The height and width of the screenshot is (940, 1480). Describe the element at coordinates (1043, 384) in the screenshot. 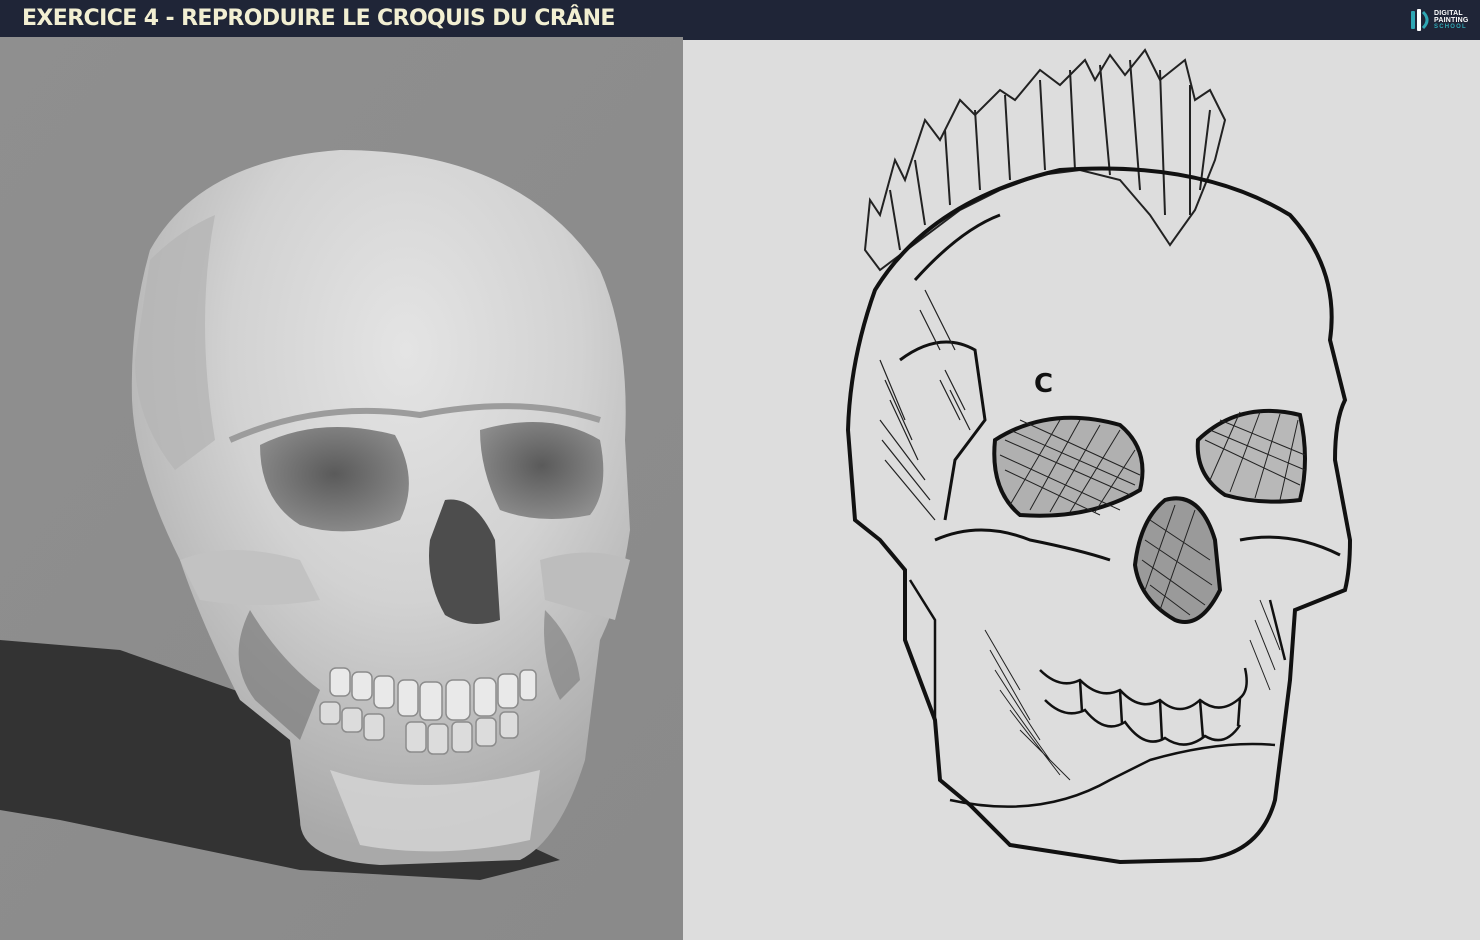

I see `forehead-glyph: C` at that location.